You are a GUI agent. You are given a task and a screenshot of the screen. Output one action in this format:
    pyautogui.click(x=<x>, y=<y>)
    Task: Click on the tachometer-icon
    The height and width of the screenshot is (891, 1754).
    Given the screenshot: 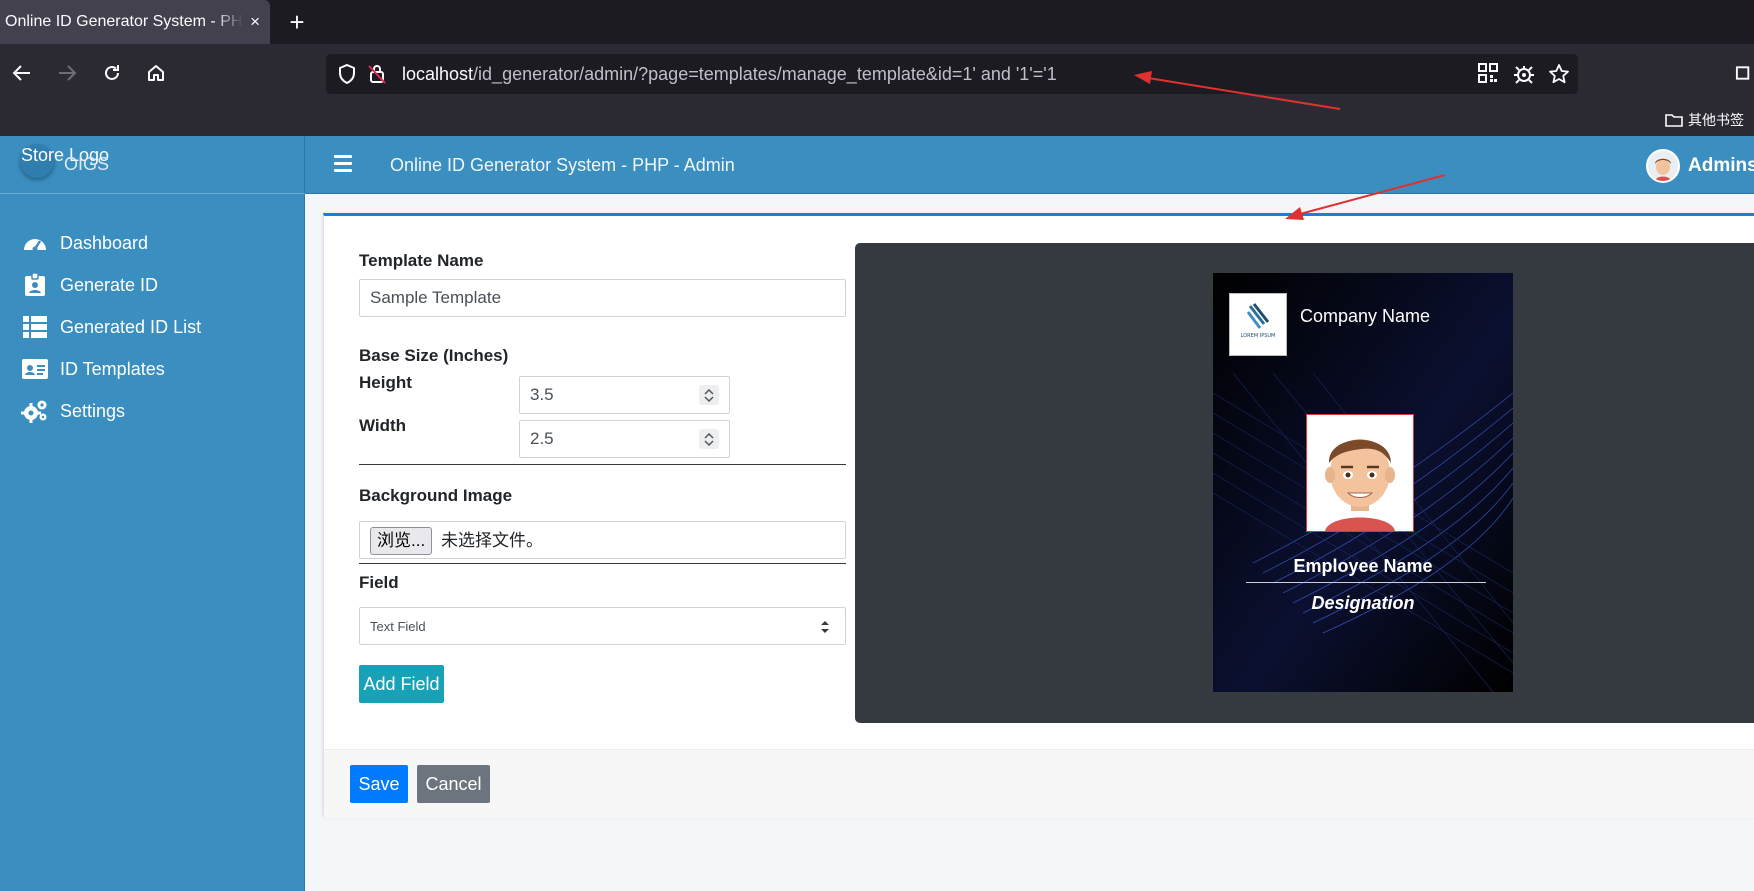 What is the action you would take?
    pyautogui.click(x=35, y=243)
    